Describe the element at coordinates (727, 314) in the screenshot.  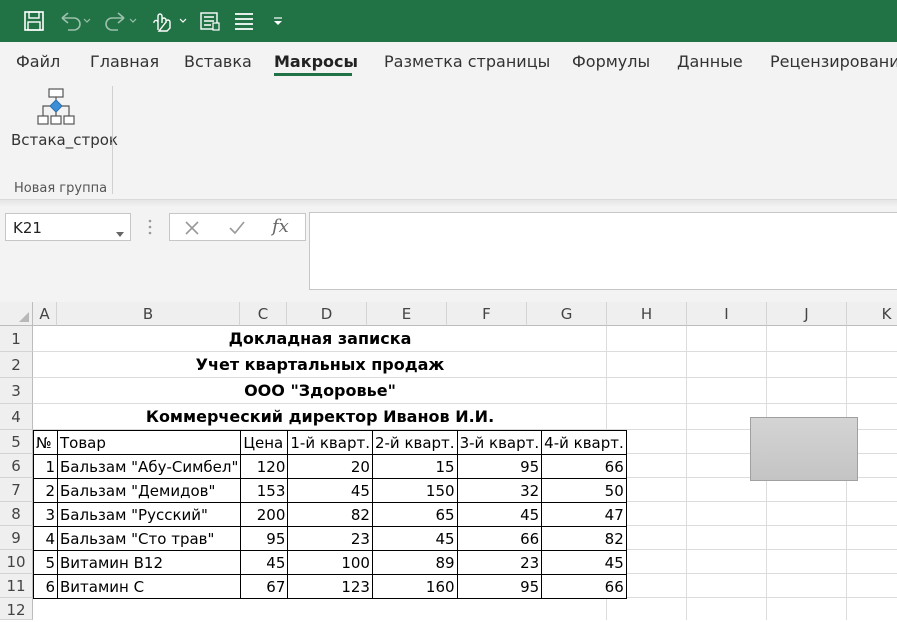
I see `column-header-i: I` at that location.